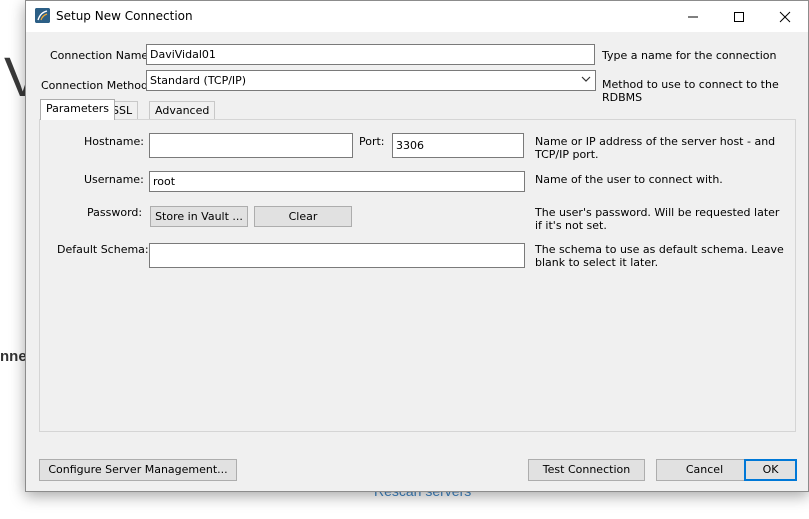 This screenshot has width=809, height=519. Describe the element at coordinates (337, 255) in the screenshot. I see `default-schema-input` at that location.